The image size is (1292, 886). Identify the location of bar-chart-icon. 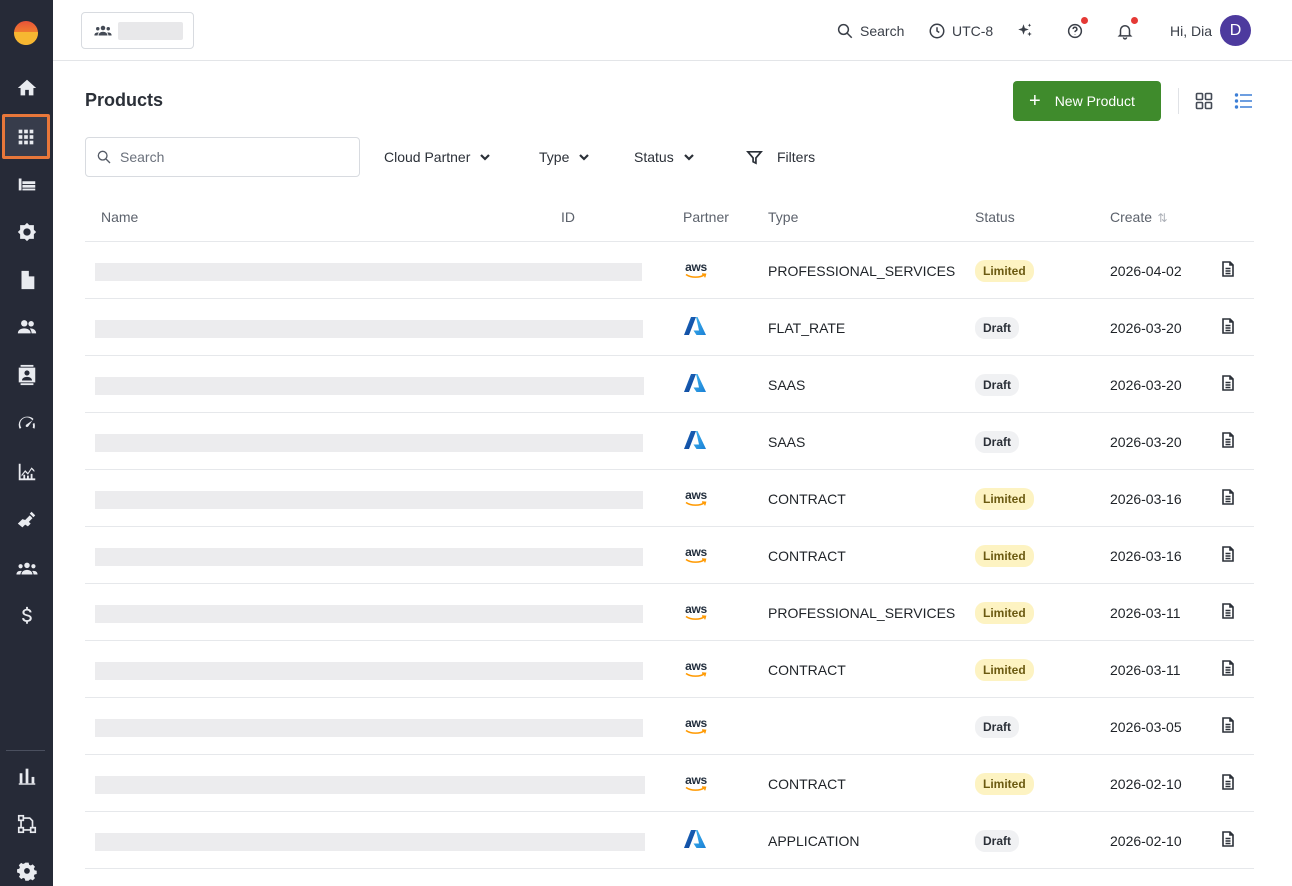
(26, 776).